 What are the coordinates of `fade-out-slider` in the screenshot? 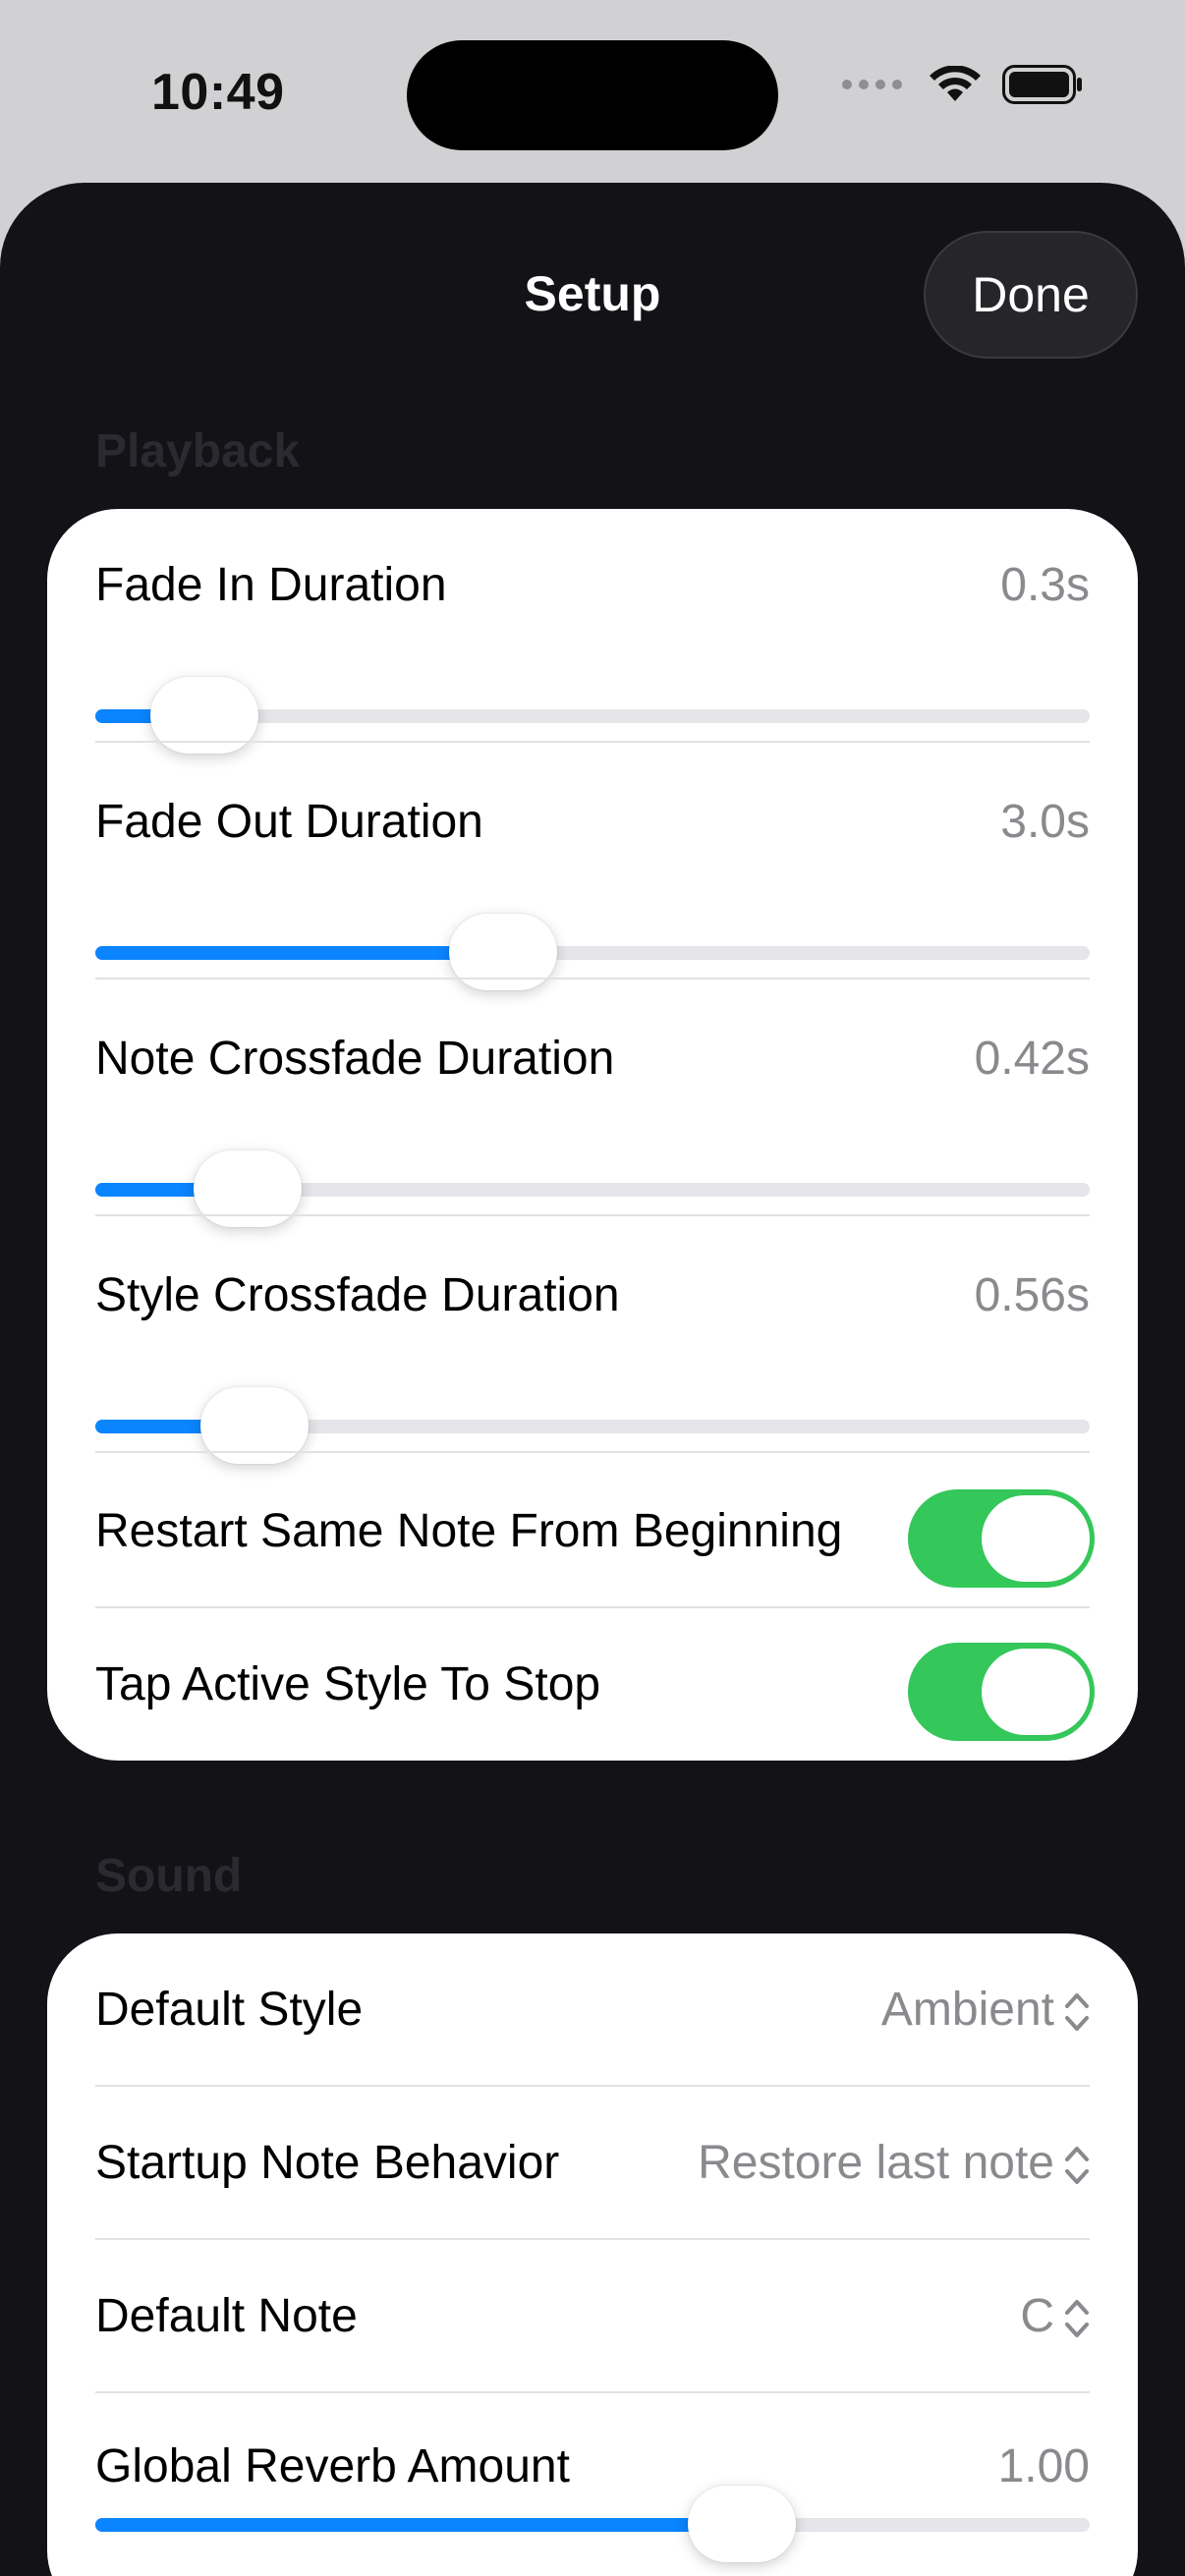 It's located at (592, 952).